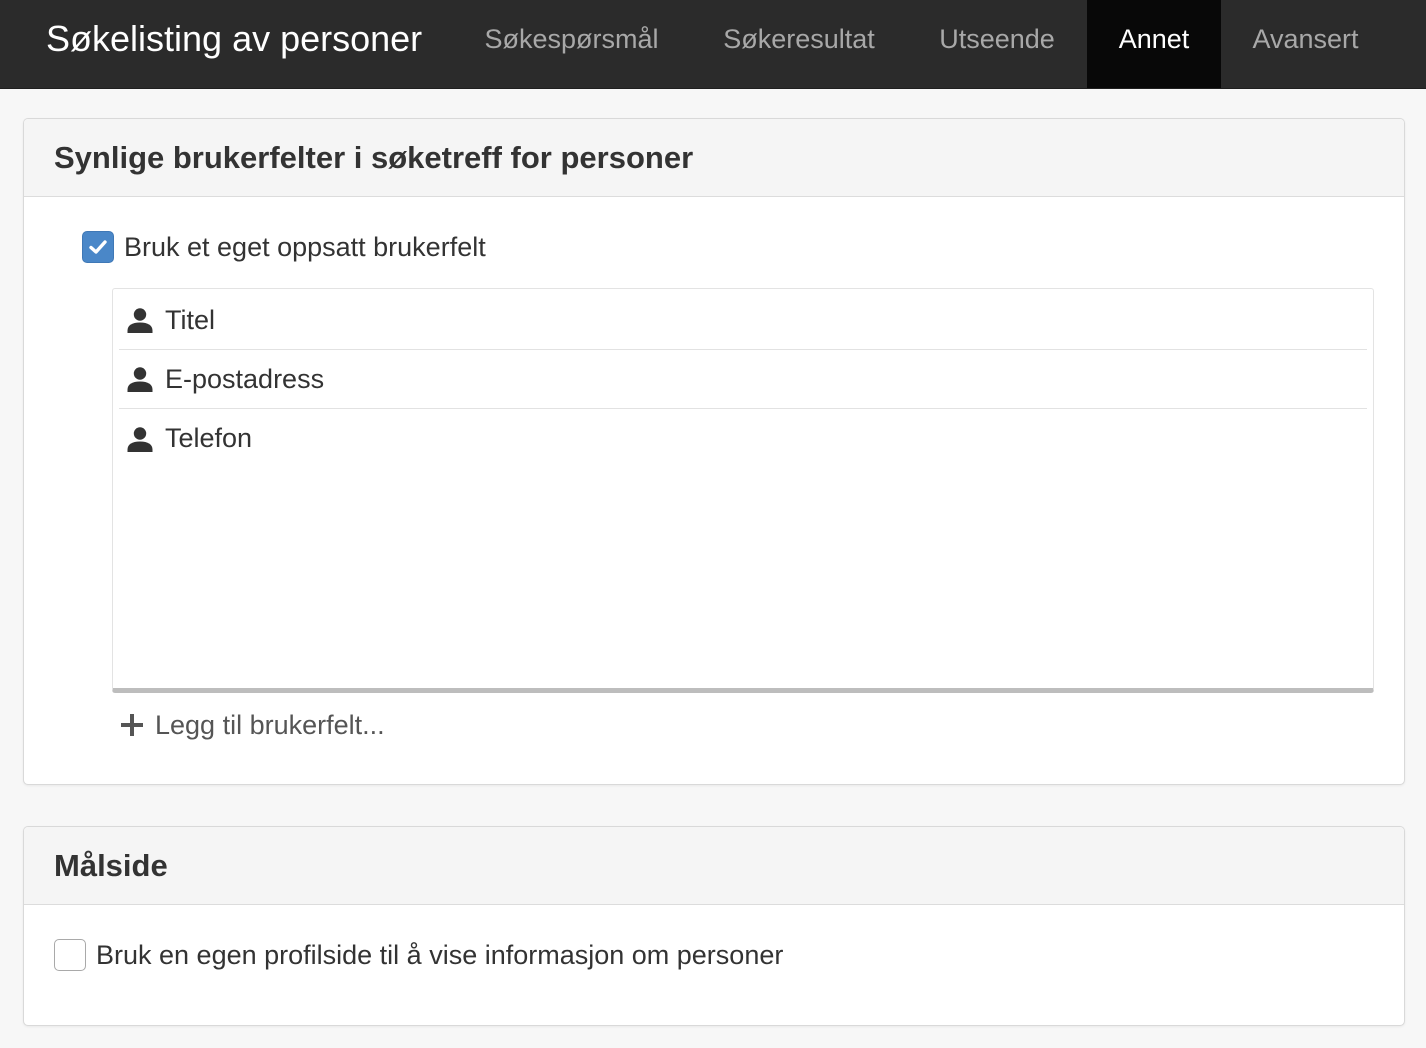 Image resolution: width=1426 pixels, height=1048 pixels. Describe the element at coordinates (70, 955) in the screenshot. I see `profile-page-checkbox` at that location.